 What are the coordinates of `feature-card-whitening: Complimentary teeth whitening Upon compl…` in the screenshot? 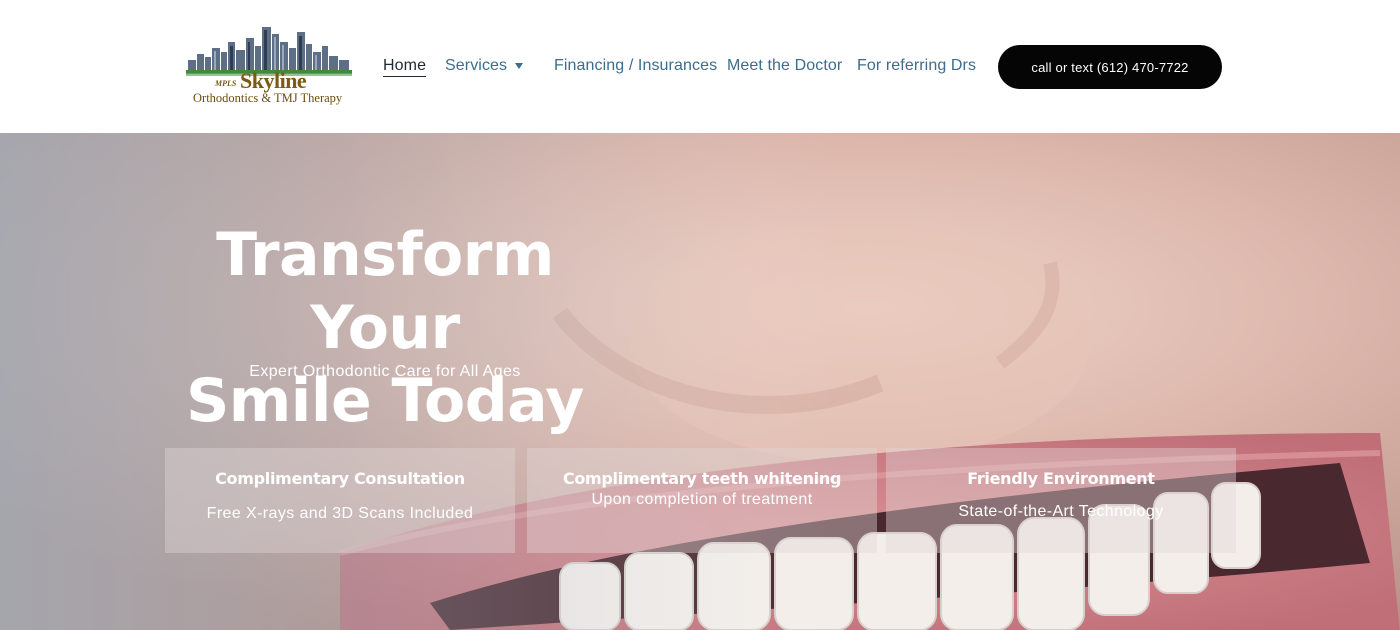 It's located at (702, 500).